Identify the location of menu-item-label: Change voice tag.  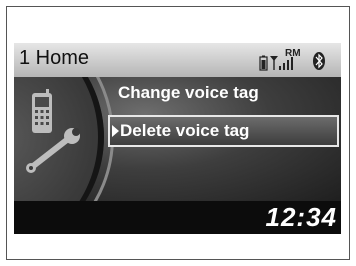
(188, 92).